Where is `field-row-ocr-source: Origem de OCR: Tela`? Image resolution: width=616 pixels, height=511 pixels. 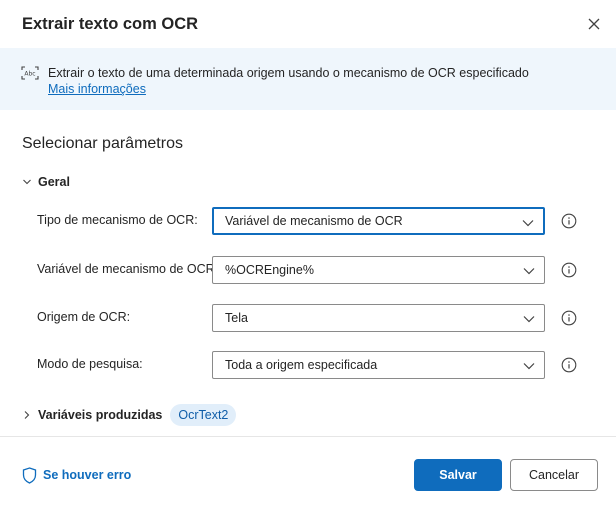 field-row-ocr-source: Origem de OCR: Tela is located at coordinates (308, 318).